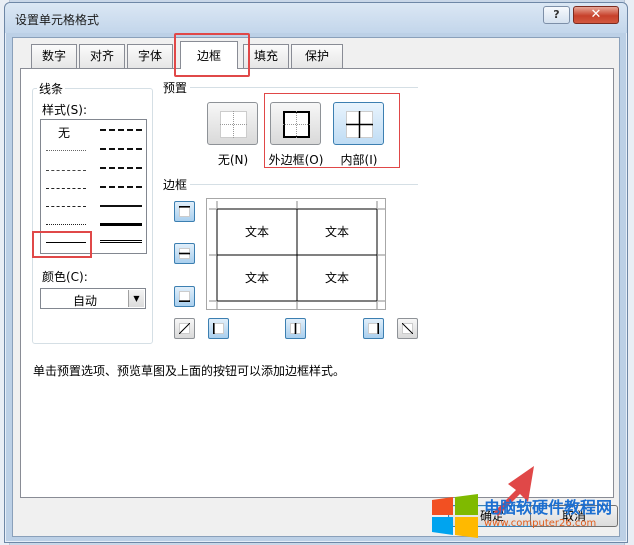 The height and width of the screenshot is (545, 634). I want to click on border-diagonal-down-button, so click(407, 328).